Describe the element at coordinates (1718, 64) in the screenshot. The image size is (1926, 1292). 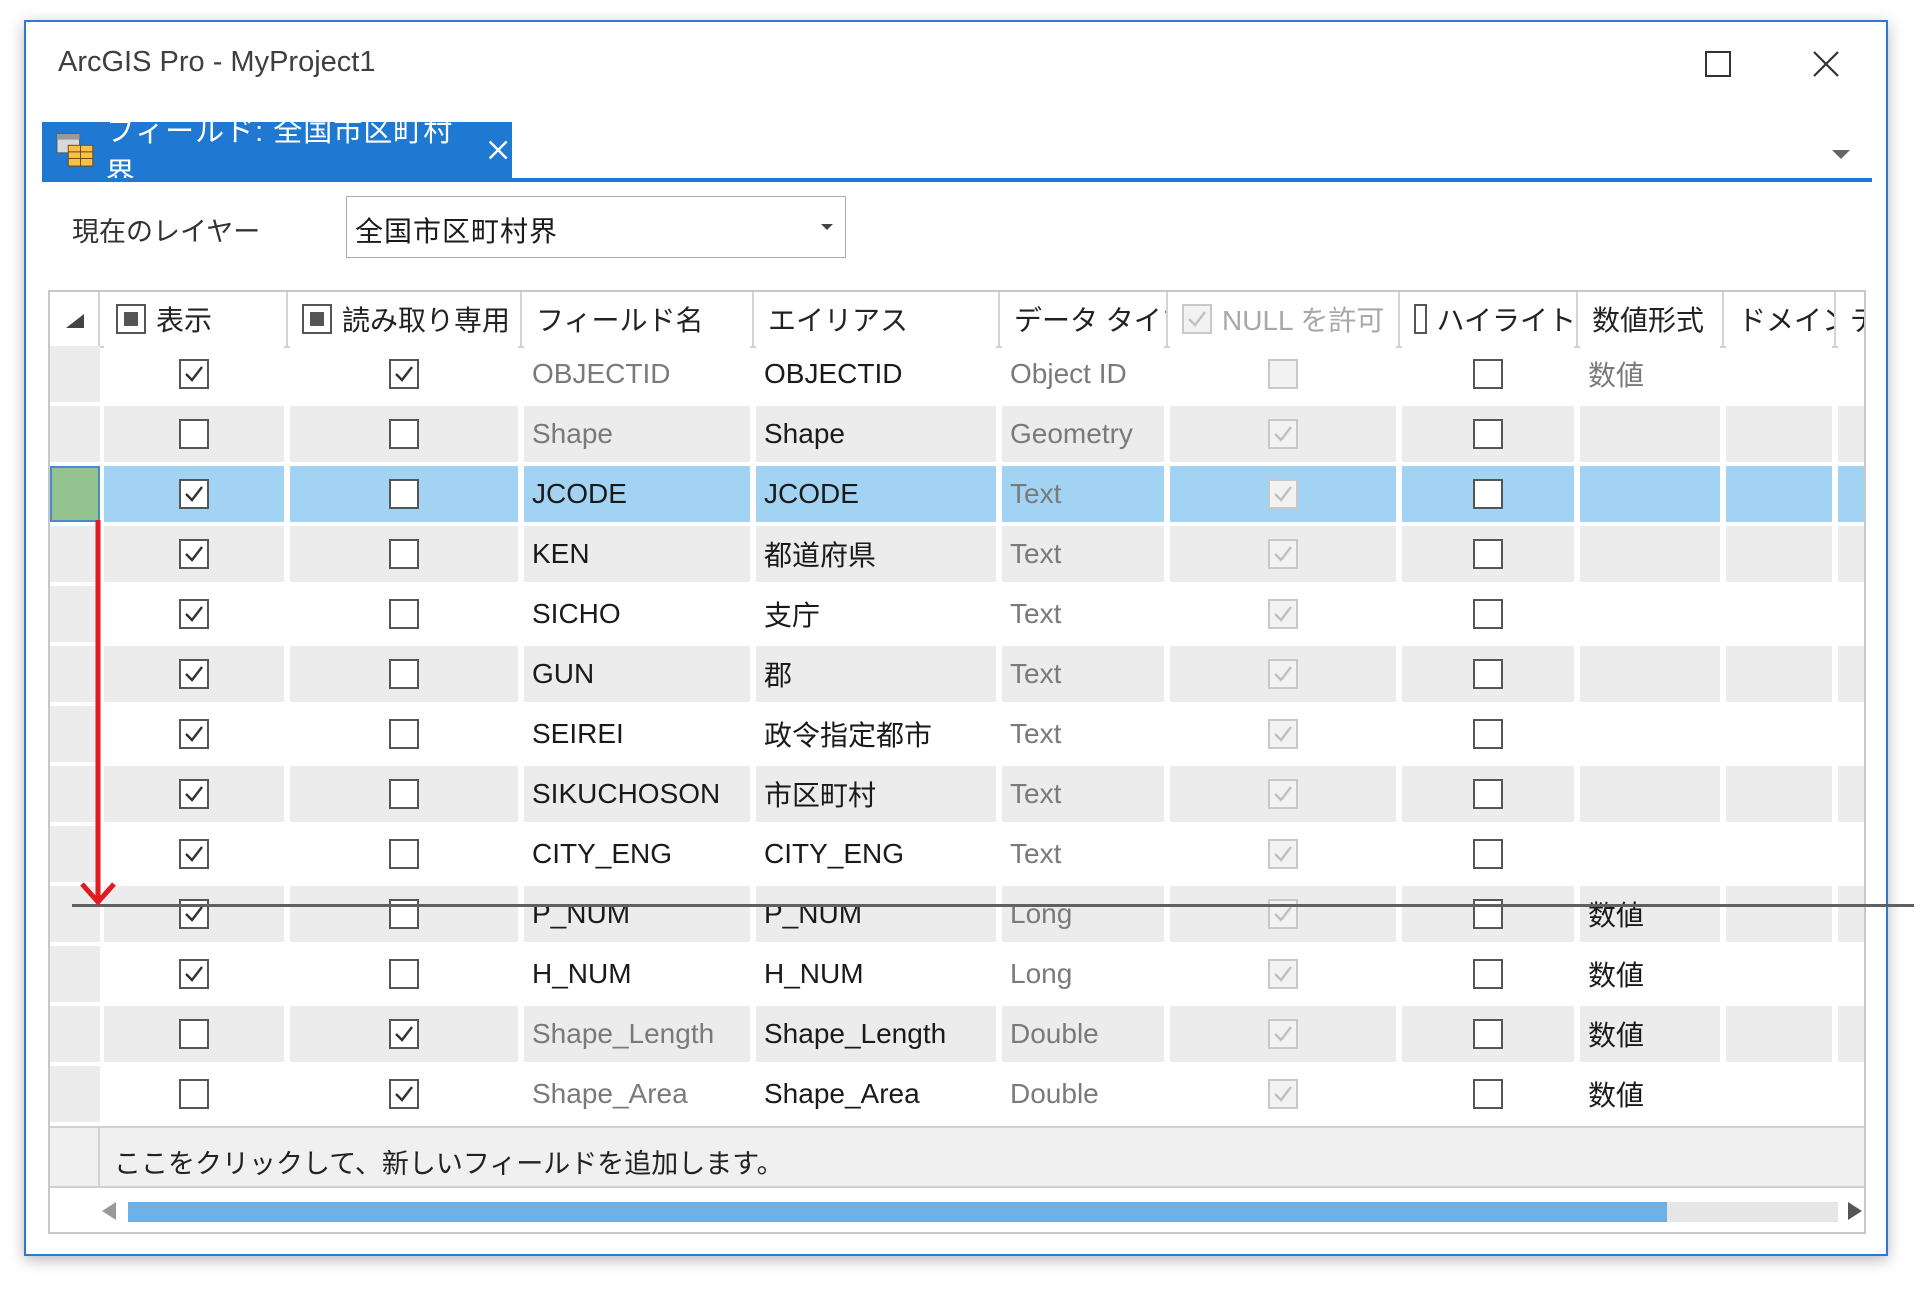
I see `maximize-button` at that location.